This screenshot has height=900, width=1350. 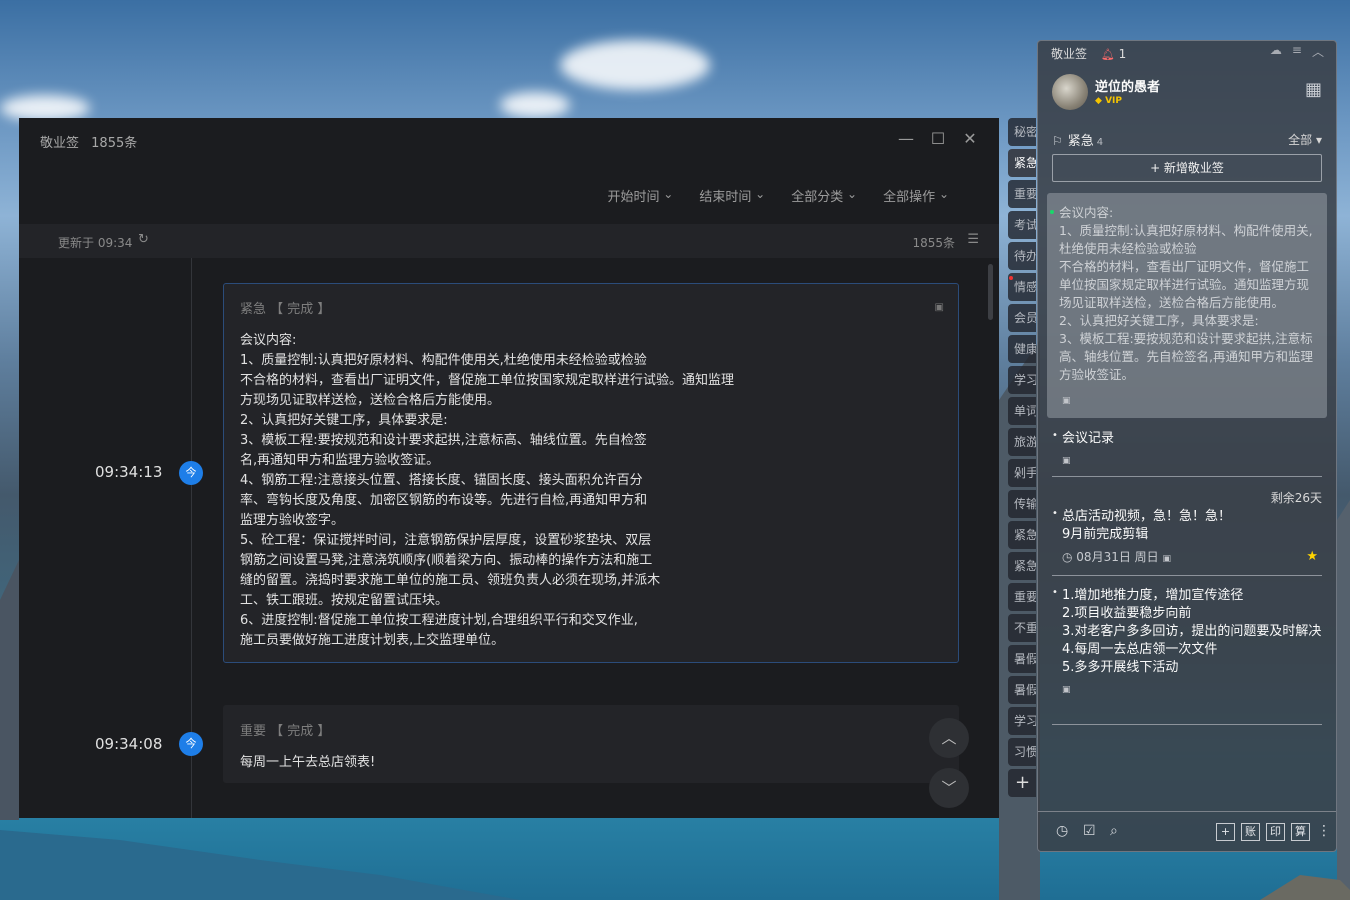 I want to click on card-meta: 紧急 【 完成 】, so click(x=285, y=309).